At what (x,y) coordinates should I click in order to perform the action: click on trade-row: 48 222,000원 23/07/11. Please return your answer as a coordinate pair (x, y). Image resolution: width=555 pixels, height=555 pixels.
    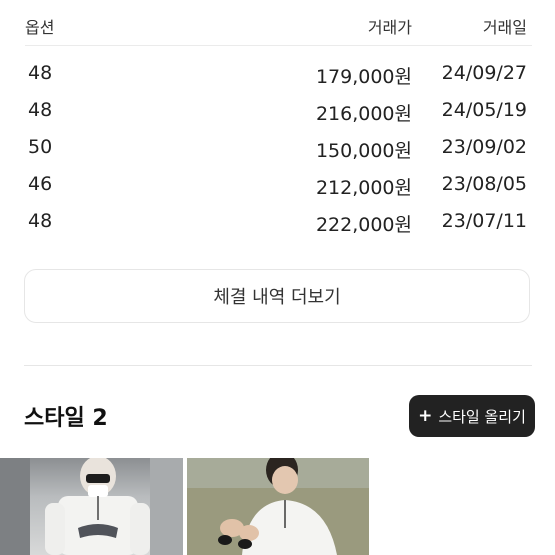
    Looking at the image, I should click on (277, 222).